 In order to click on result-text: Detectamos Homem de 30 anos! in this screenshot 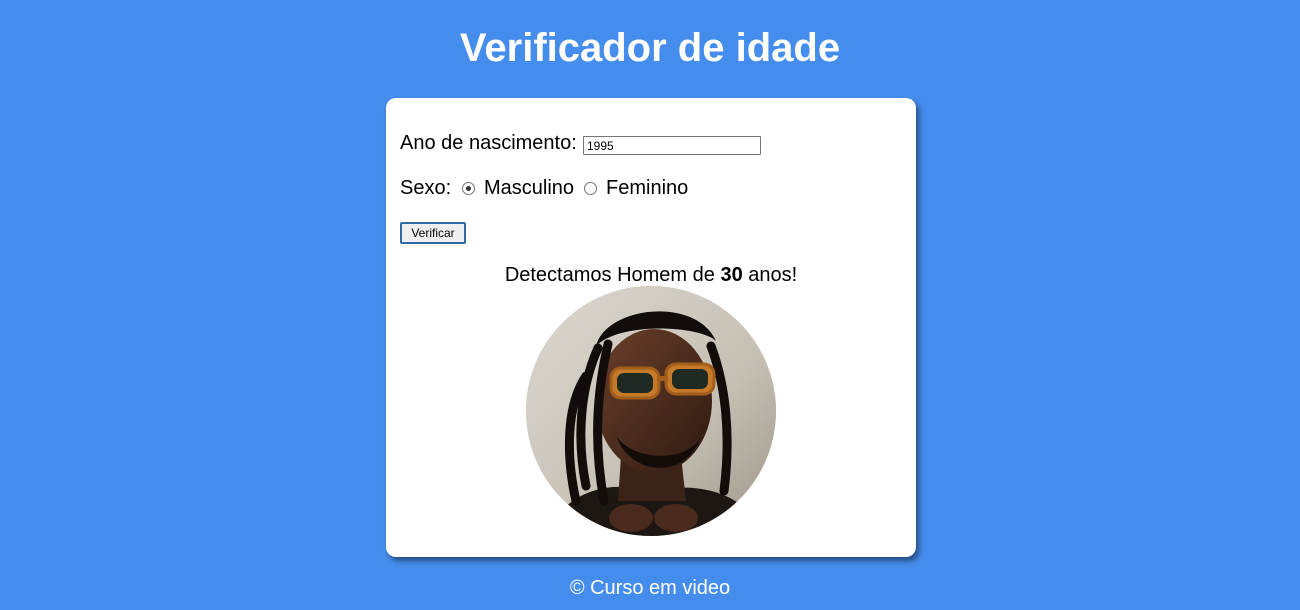, I will do `click(651, 275)`.